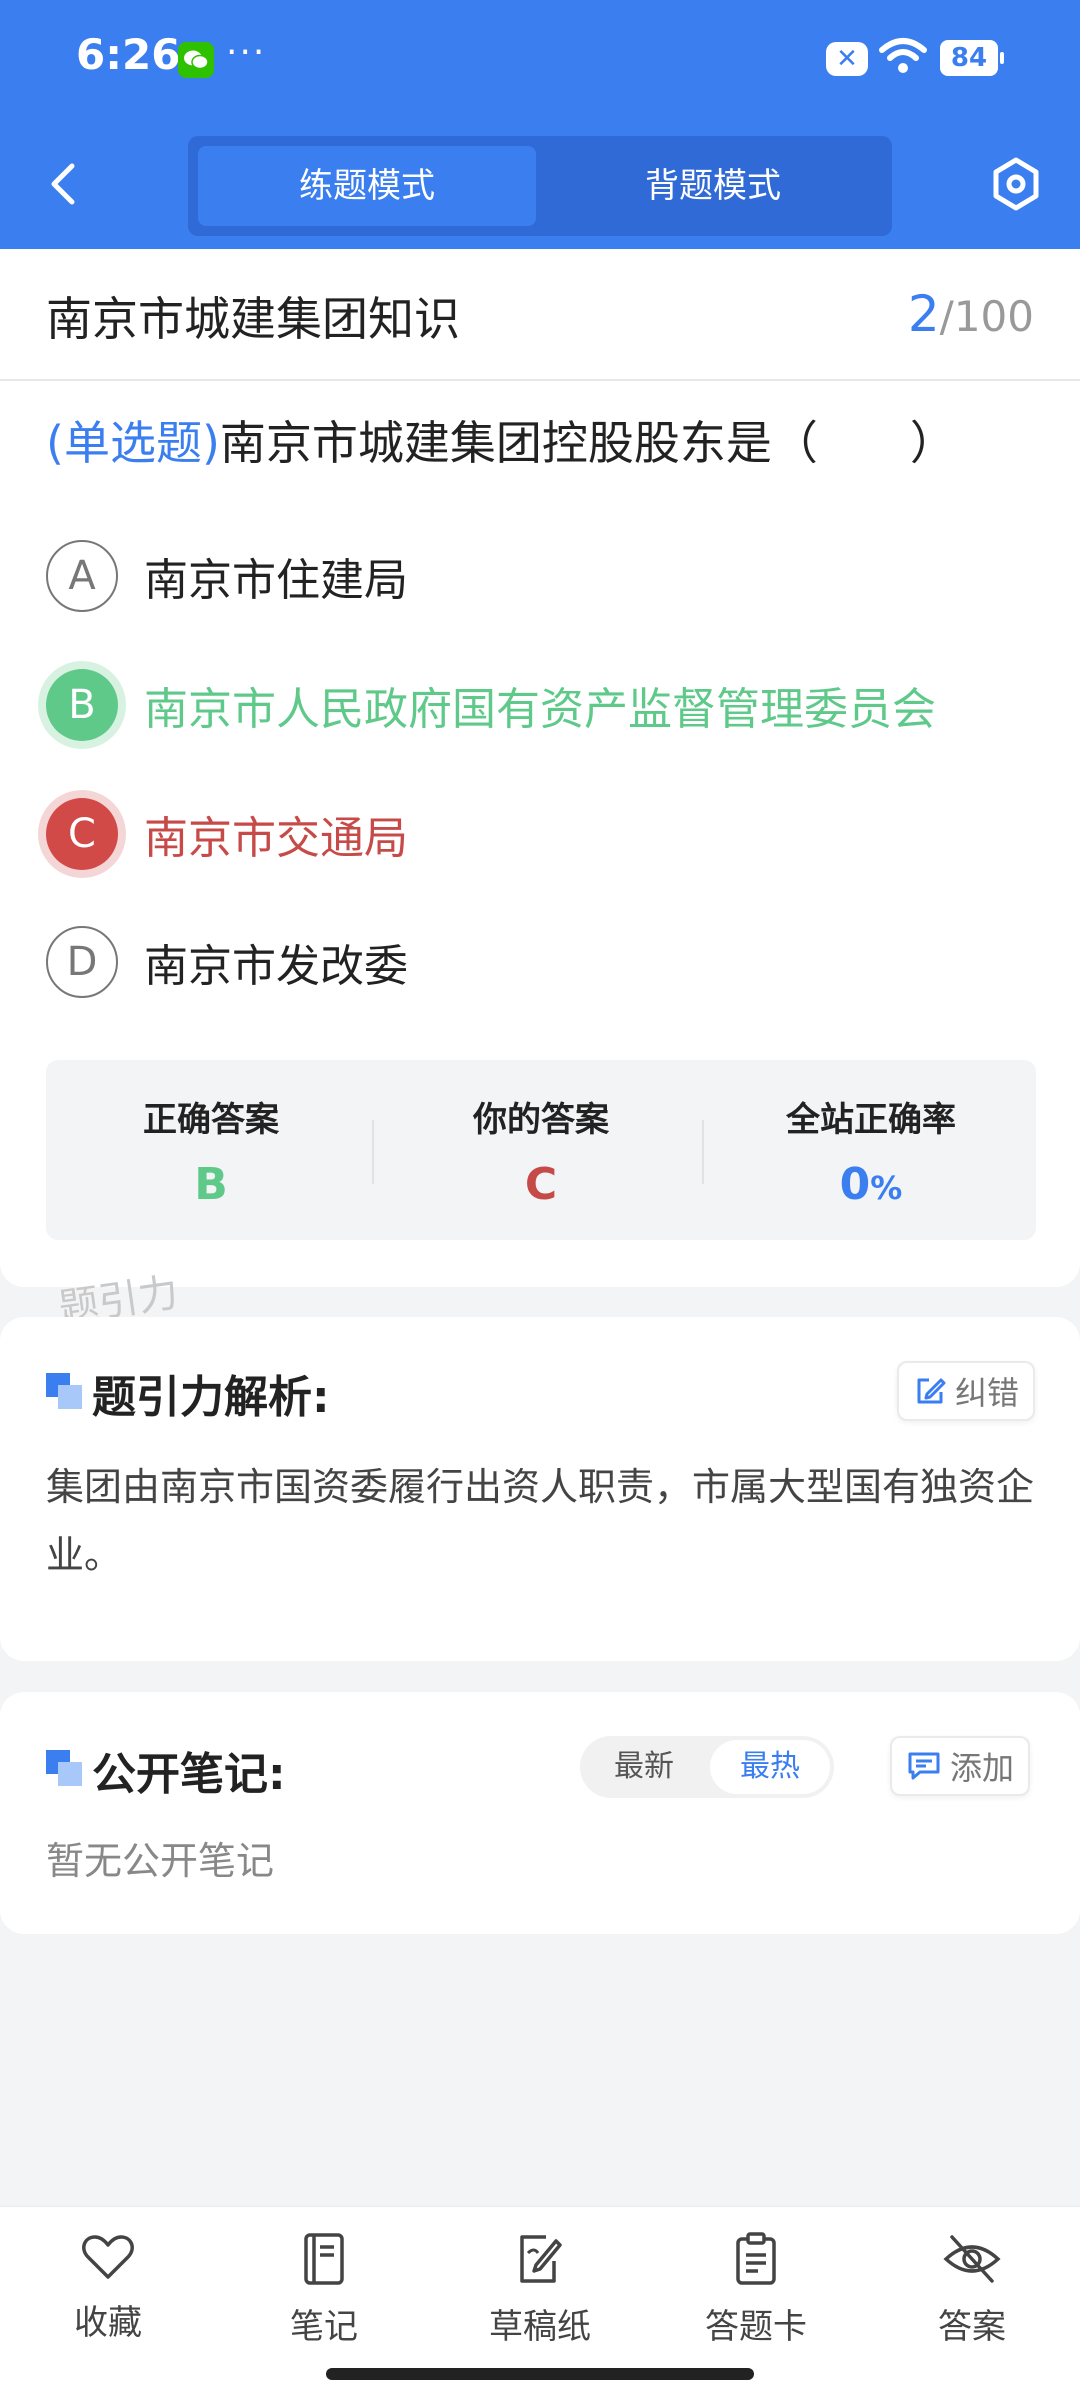 The height and width of the screenshot is (2400, 1080). I want to click on nav-draft-paper: 草稿纸, so click(540, 2289).